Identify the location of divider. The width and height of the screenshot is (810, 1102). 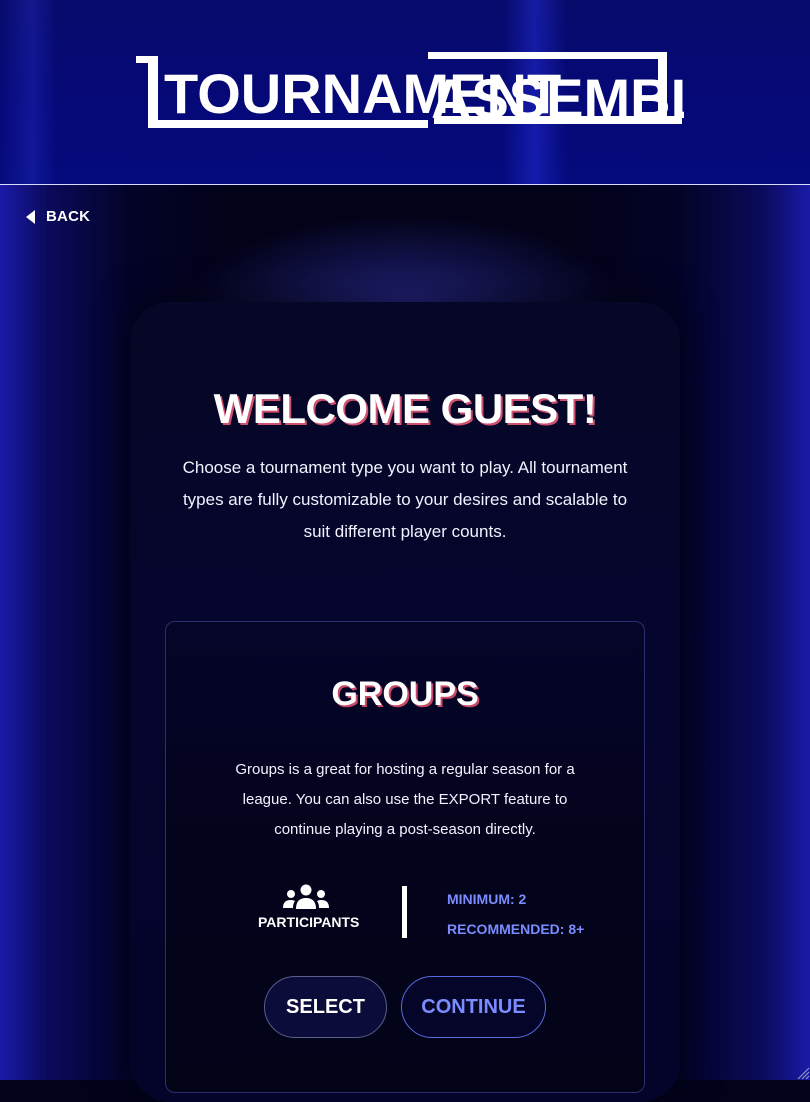
(404, 912).